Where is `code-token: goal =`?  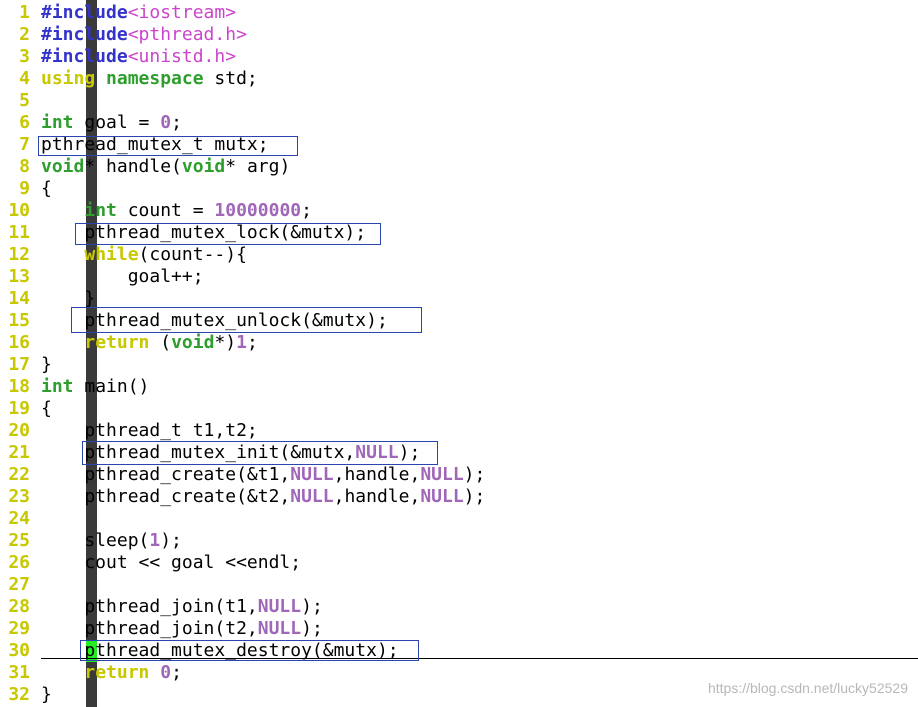 code-token: goal = is located at coordinates (117, 122).